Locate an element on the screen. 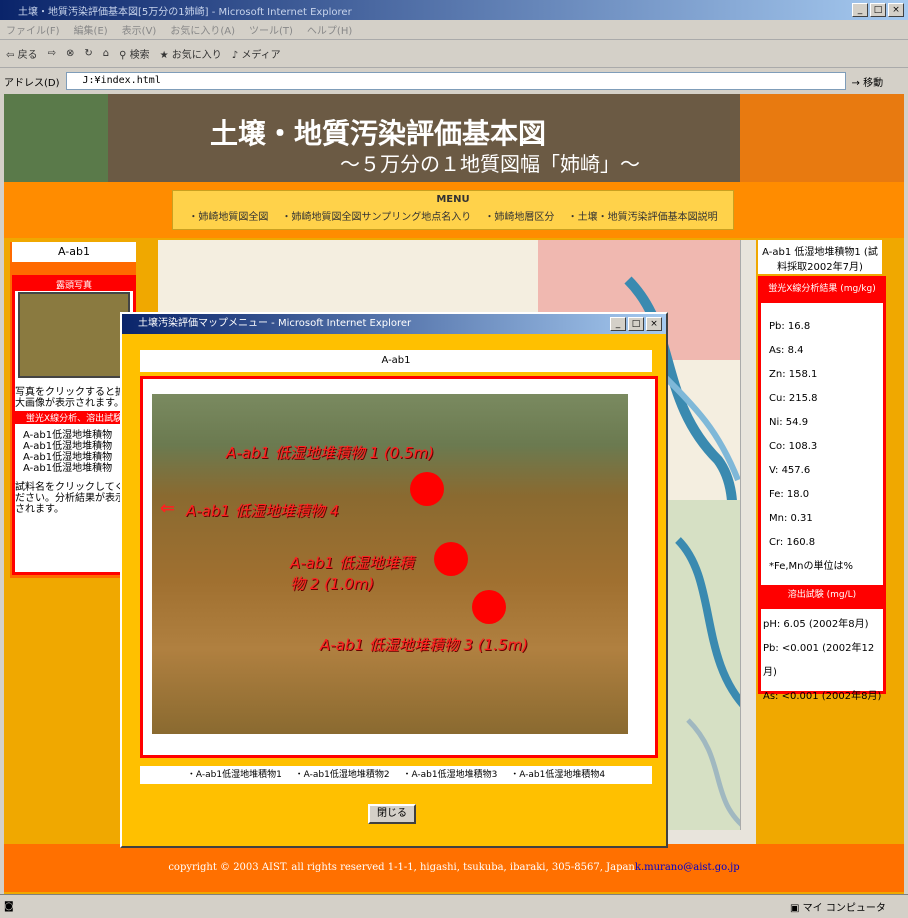  favorites-button: ★ お気に入り is located at coordinates (191, 53).